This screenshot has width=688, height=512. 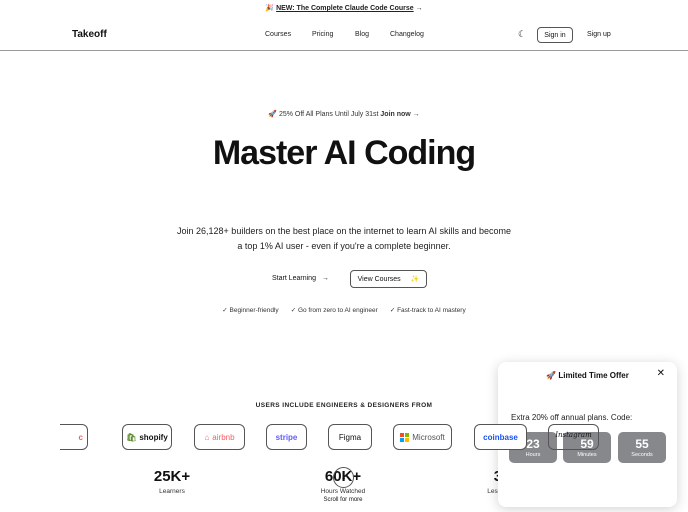 I want to click on logo-airbnb: ⌂ airbnb, so click(x=219, y=437).